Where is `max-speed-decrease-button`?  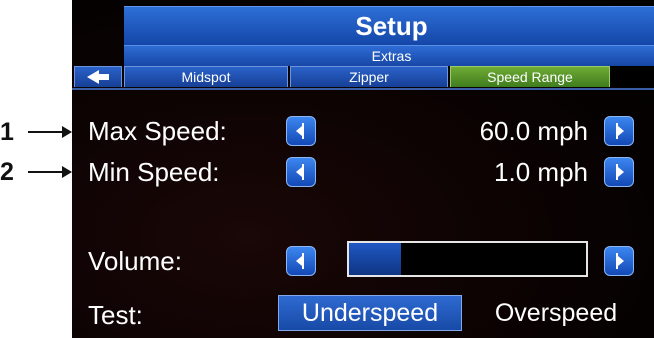 max-speed-decrease-button is located at coordinates (301, 131).